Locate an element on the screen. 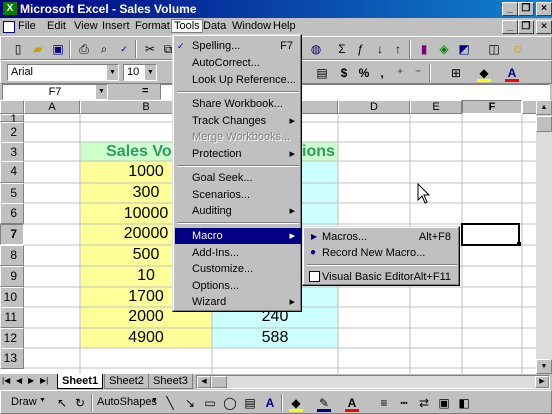 The image size is (552, 414). row-header-12: 12 is located at coordinates (12, 338).